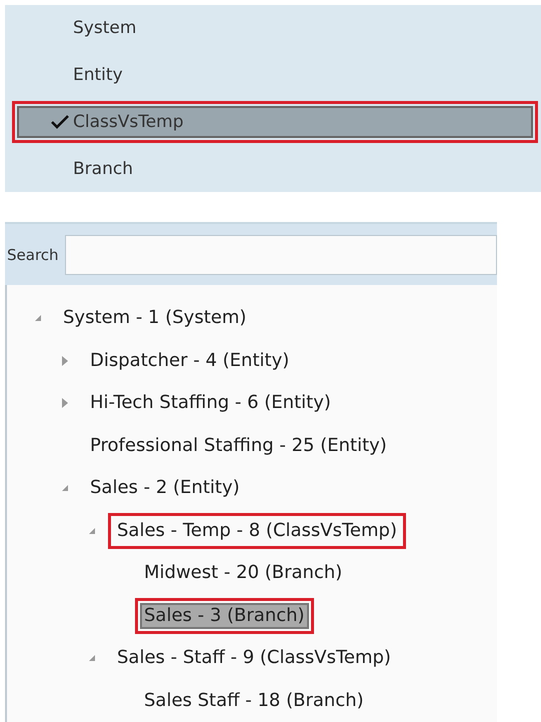 Image resolution: width=541 pixels, height=722 pixels. Describe the element at coordinates (275, 28) in the screenshot. I see `menu-item: System` at that location.